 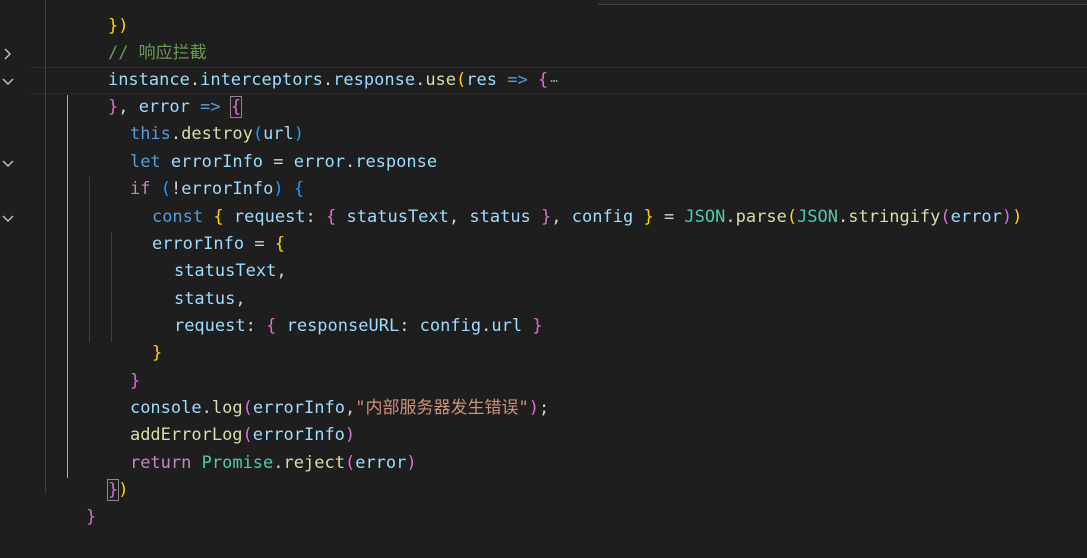 I want to click on code-token: parse, so click(x=761, y=217).